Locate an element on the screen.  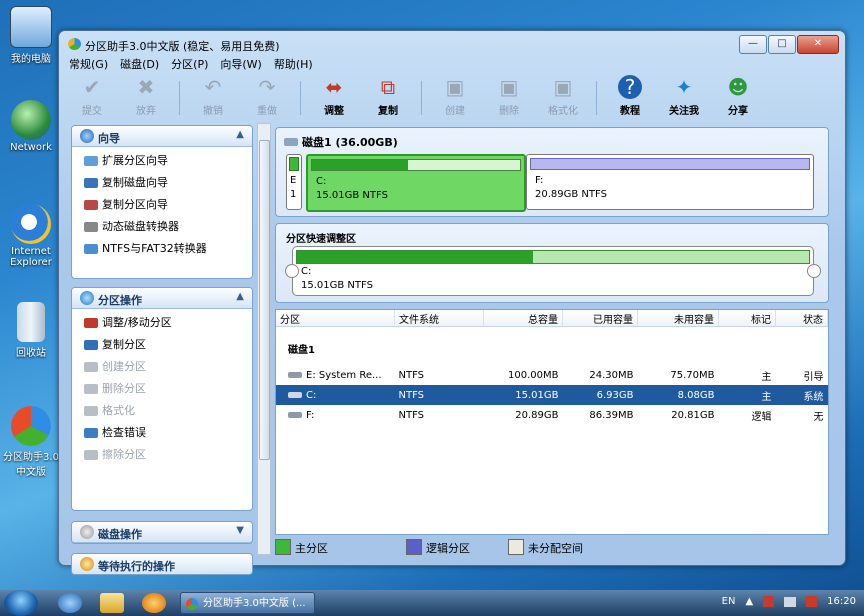
app-icon is located at coordinates (74, 44).